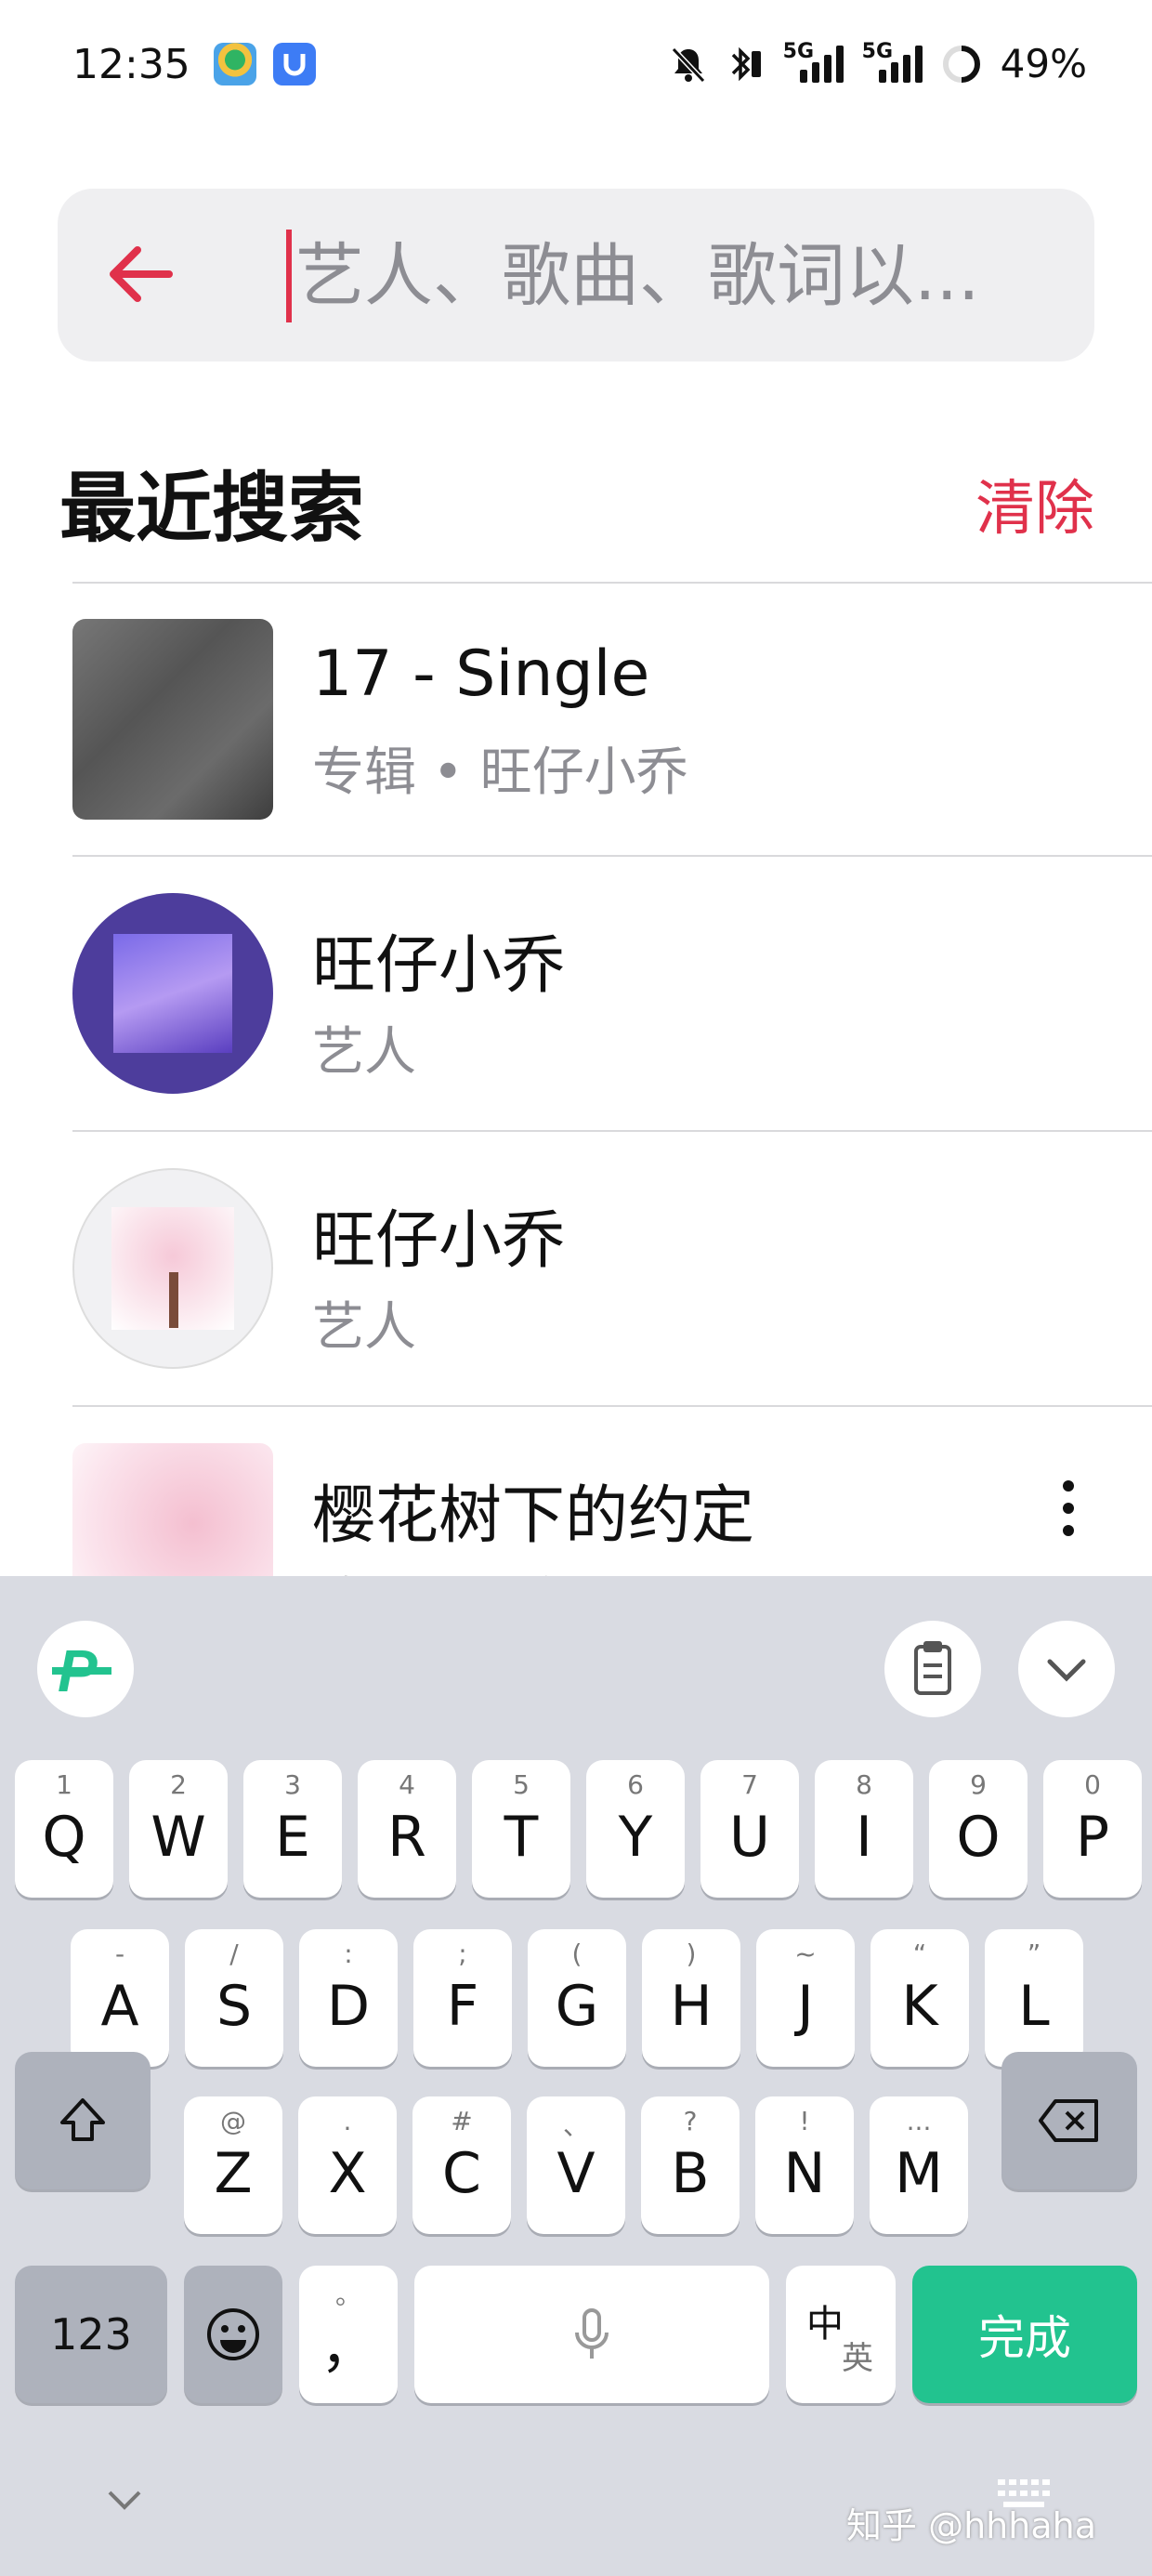 This screenshot has width=1152, height=2576. Describe the element at coordinates (920, 1998) in the screenshot. I see `key-k: “K` at that location.